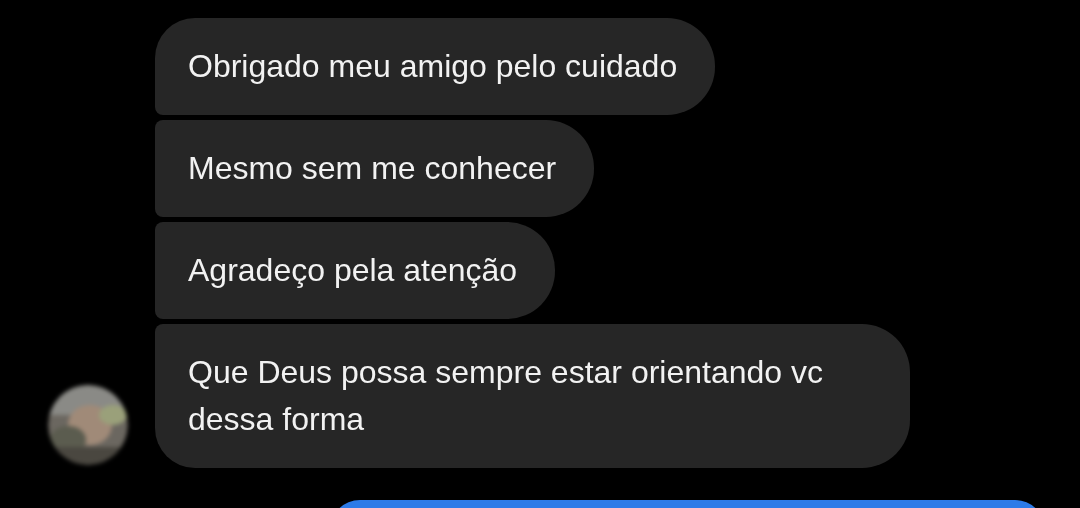 The width and height of the screenshot is (1080, 508). Describe the element at coordinates (375, 168) in the screenshot. I see `message-bubble: Mesmo sem me conhecer` at that location.